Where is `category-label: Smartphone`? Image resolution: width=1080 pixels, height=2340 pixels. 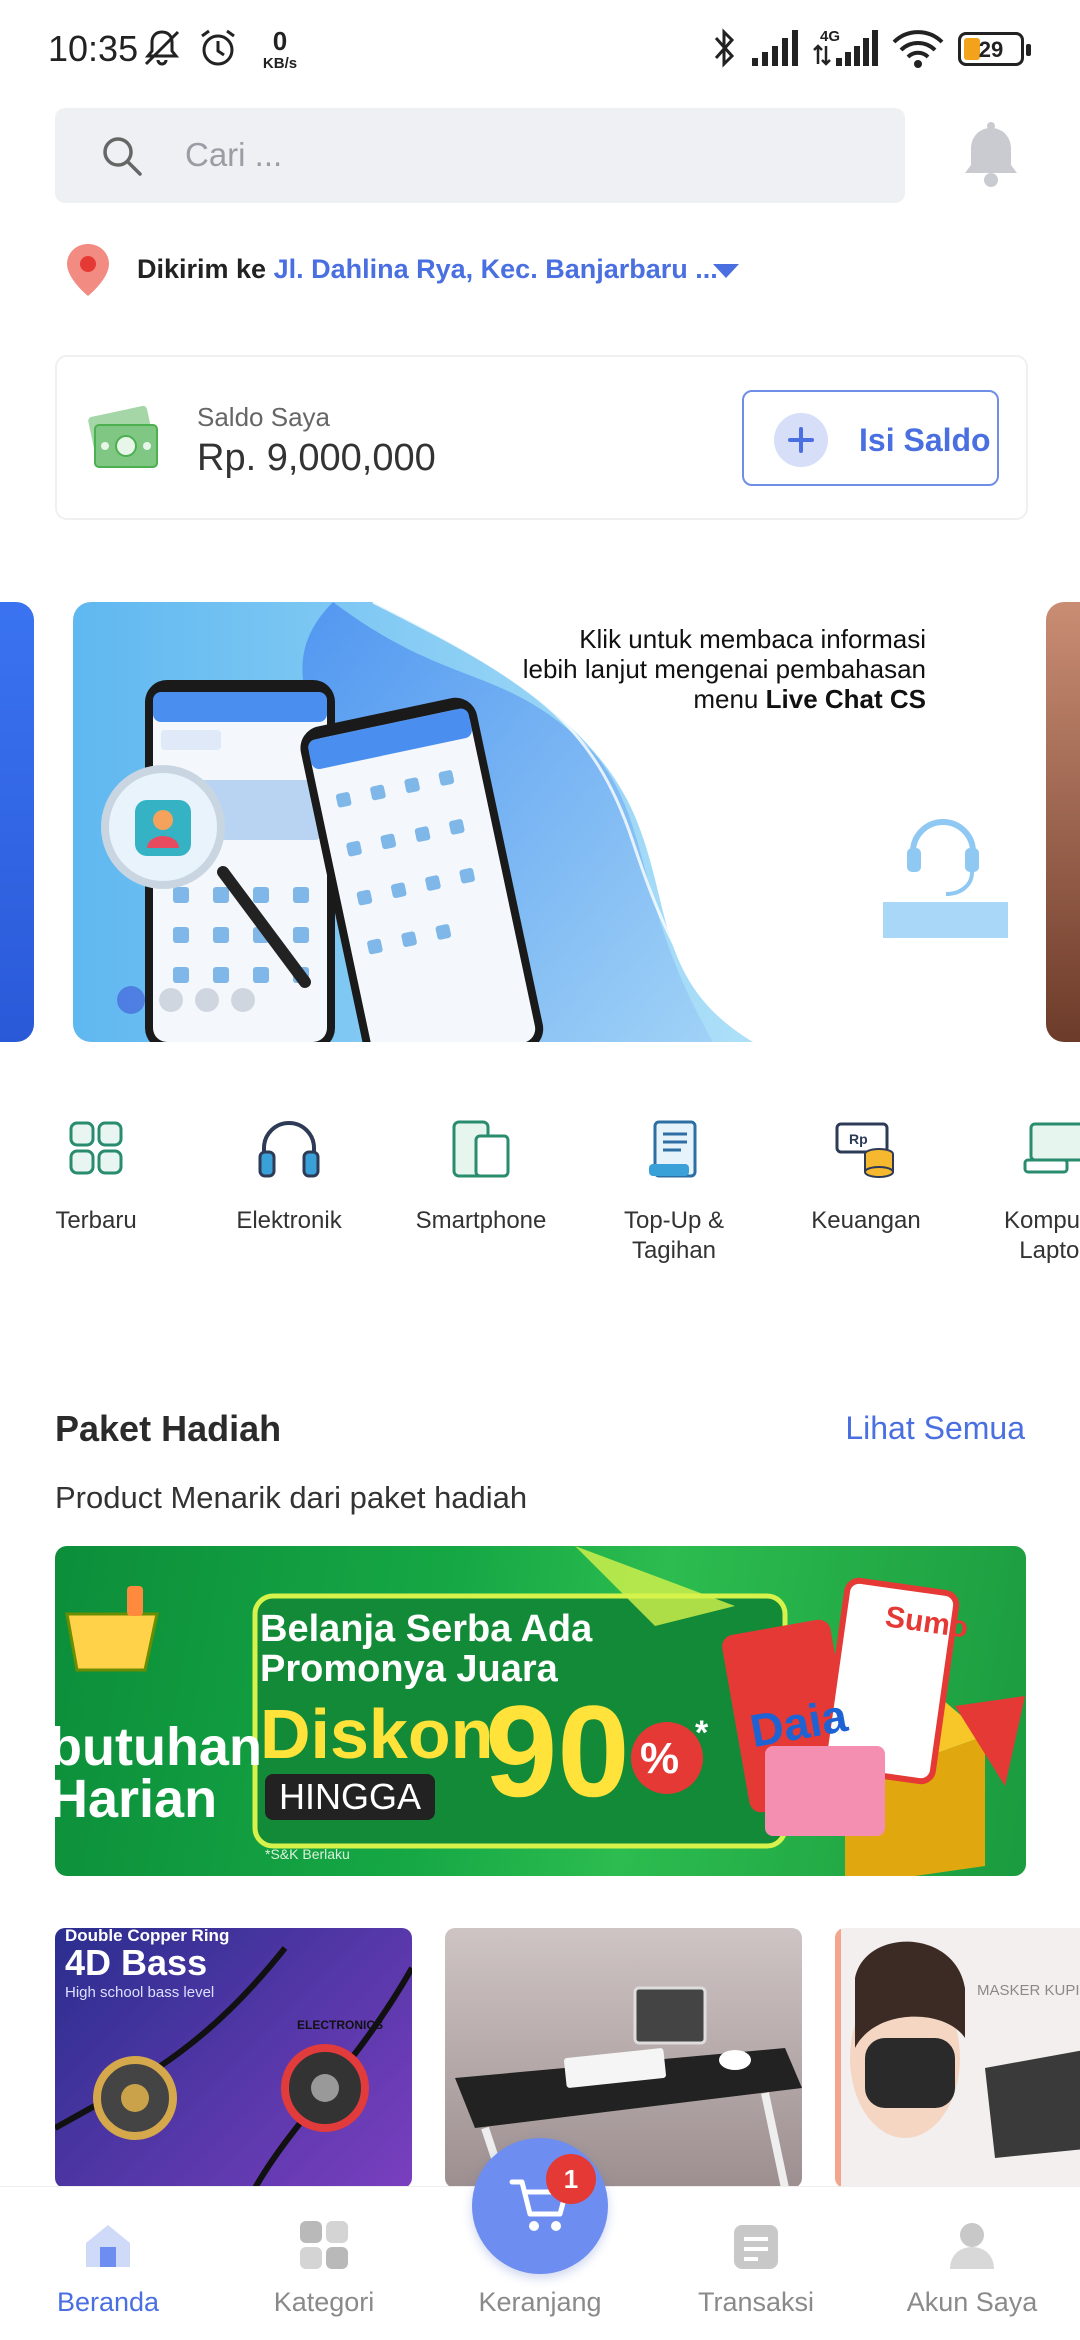
category-label: Smartphone is located at coordinates (481, 1220).